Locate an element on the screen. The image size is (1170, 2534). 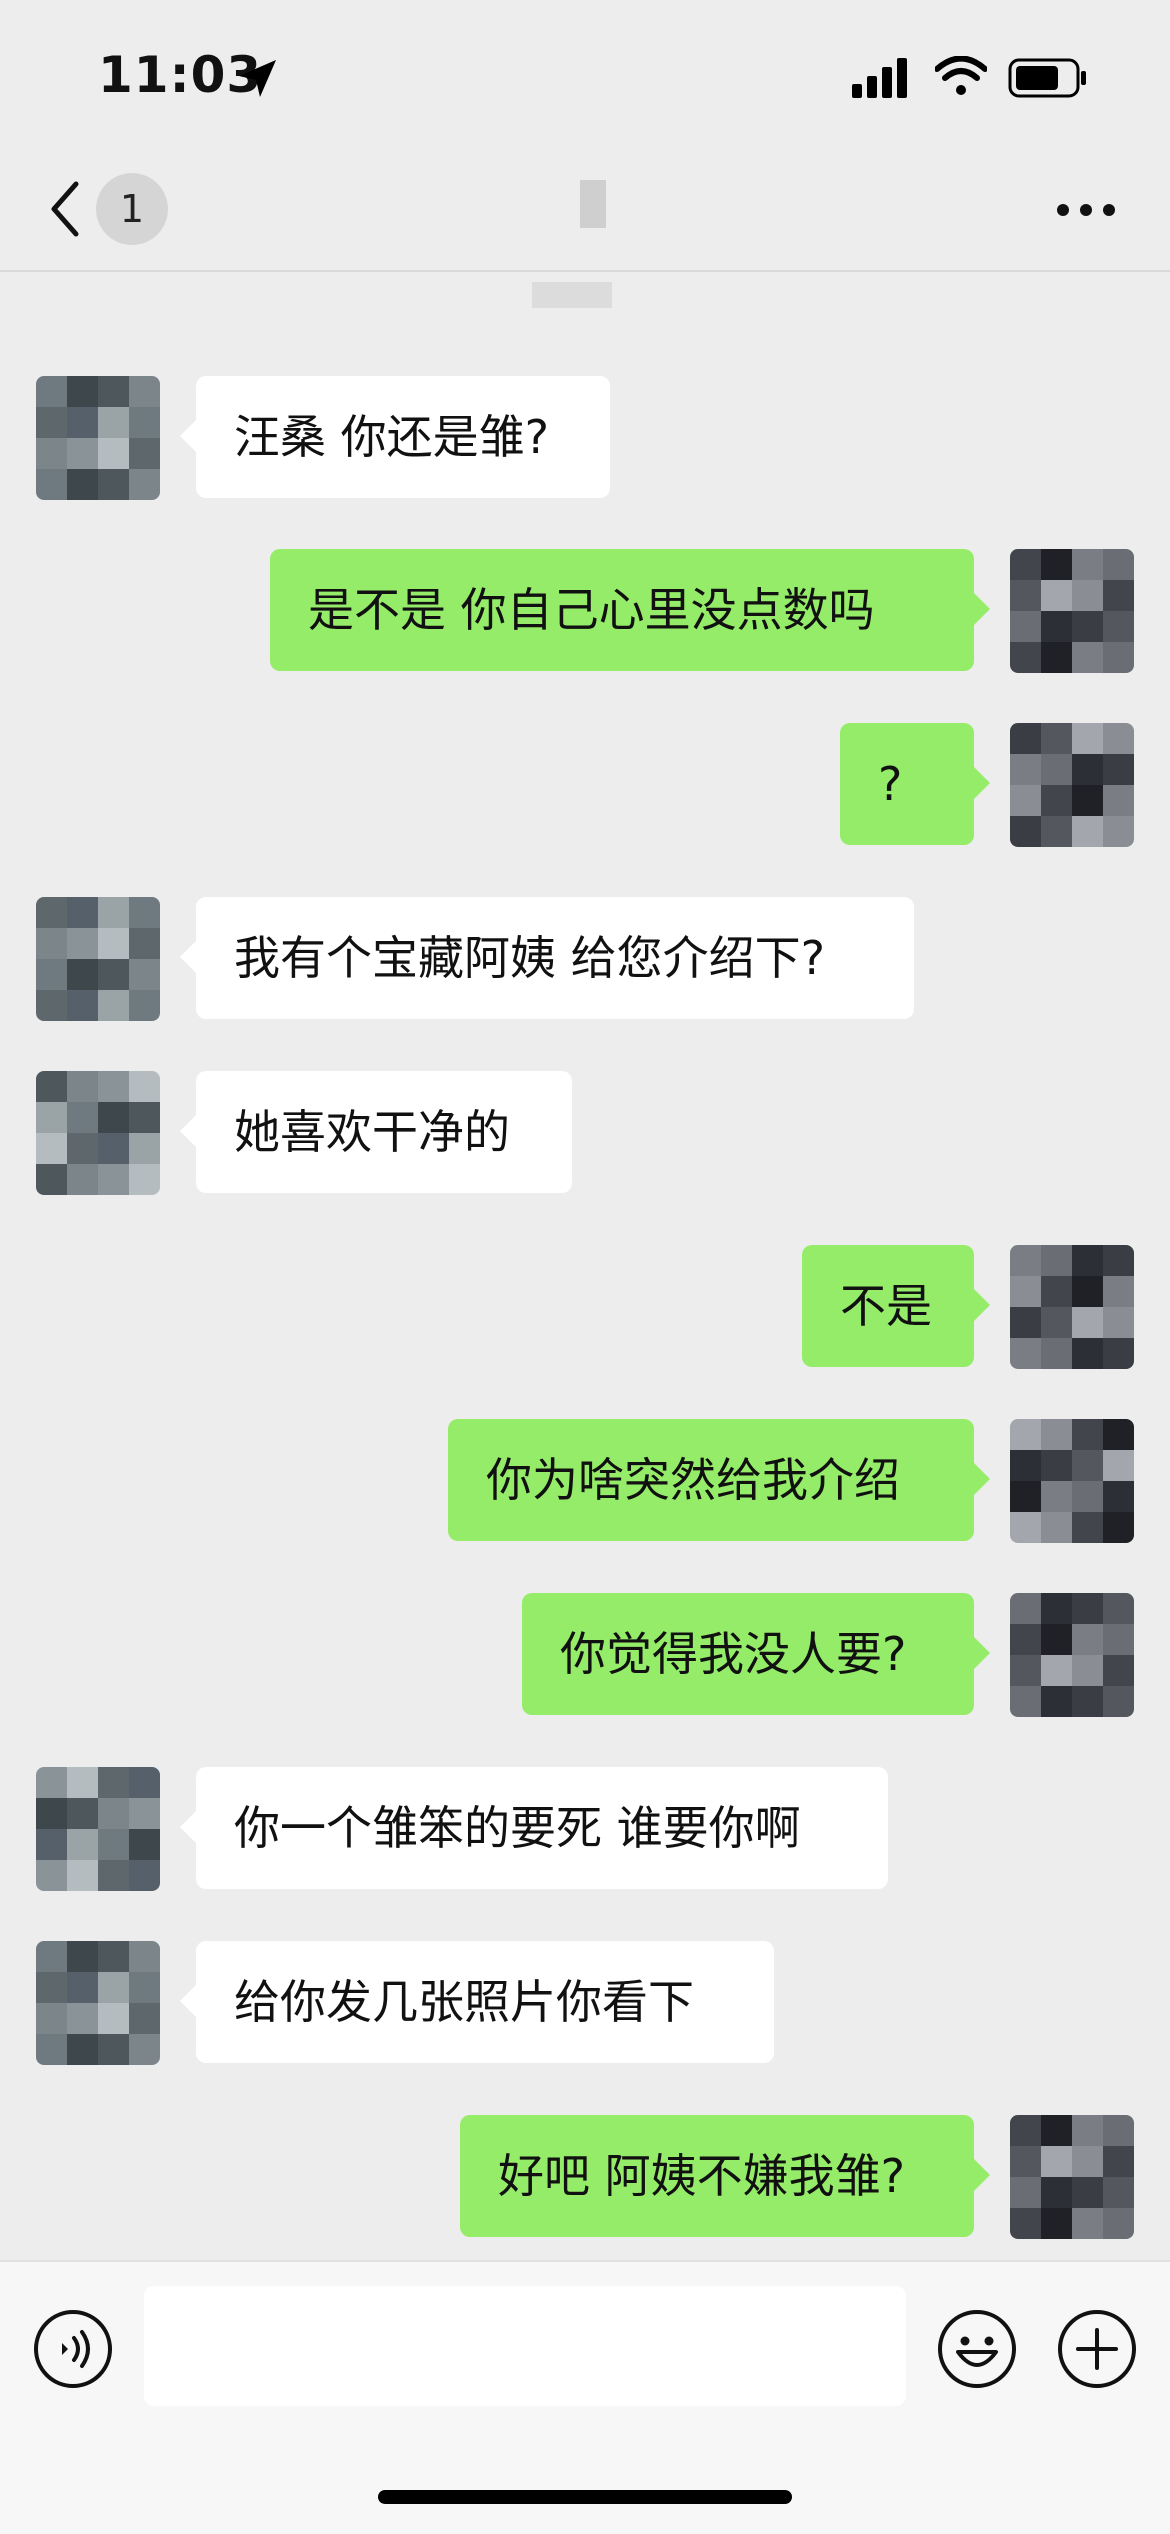
incoming-message: 我有个宝藏阿姨 给您介绍下? is located at coordinates (547, 958).